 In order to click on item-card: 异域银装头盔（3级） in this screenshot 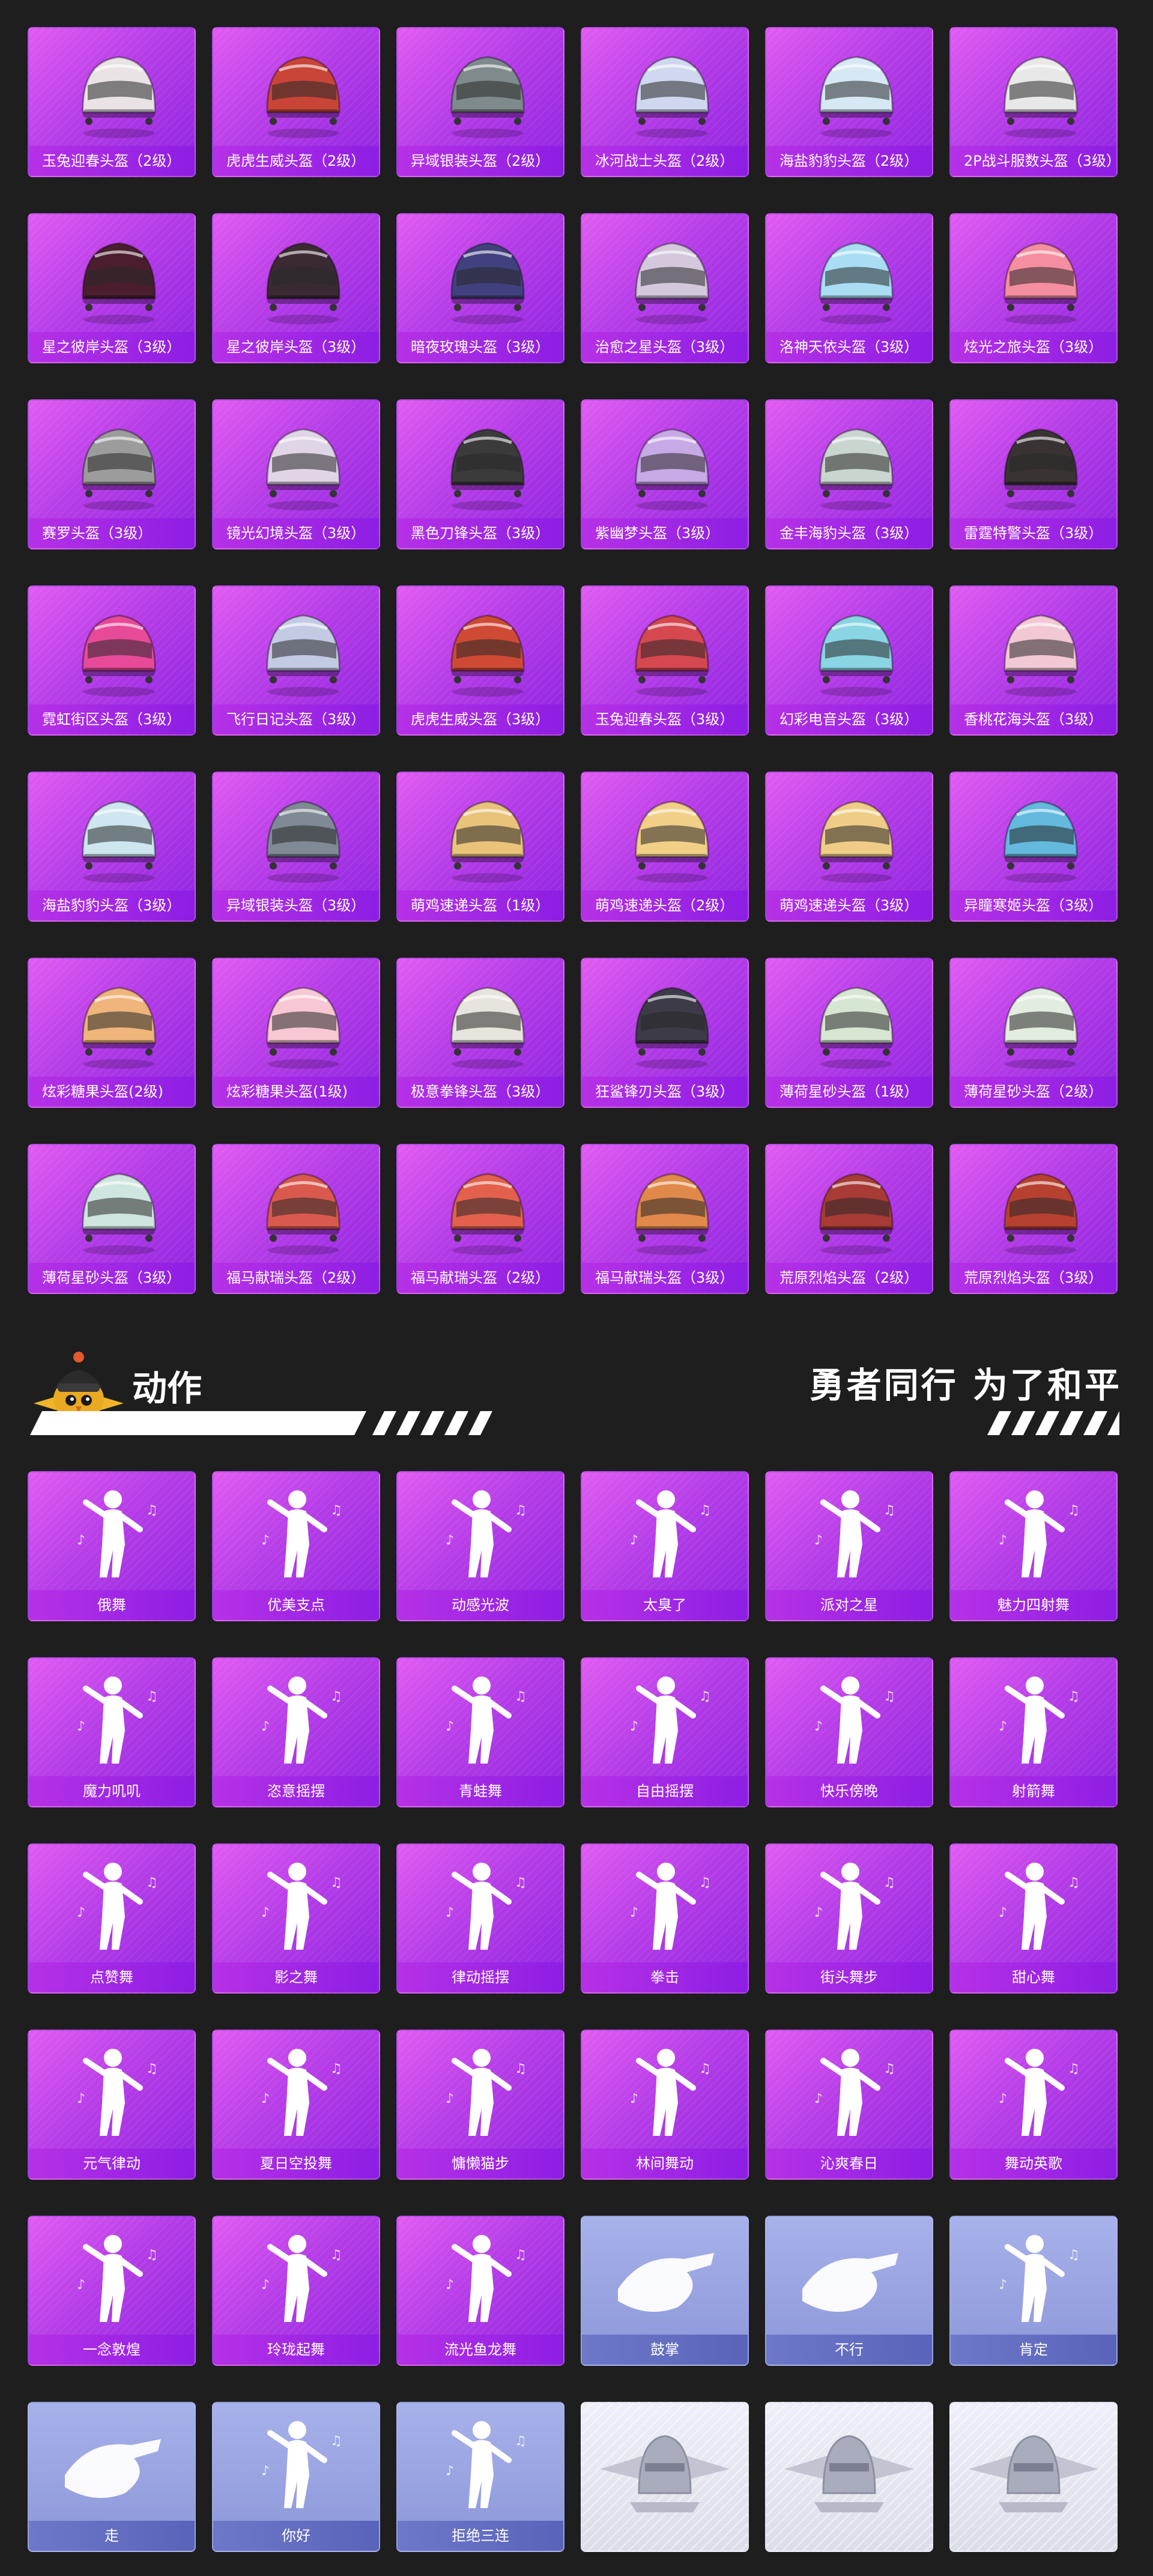, I will do `click(296, 847)`.